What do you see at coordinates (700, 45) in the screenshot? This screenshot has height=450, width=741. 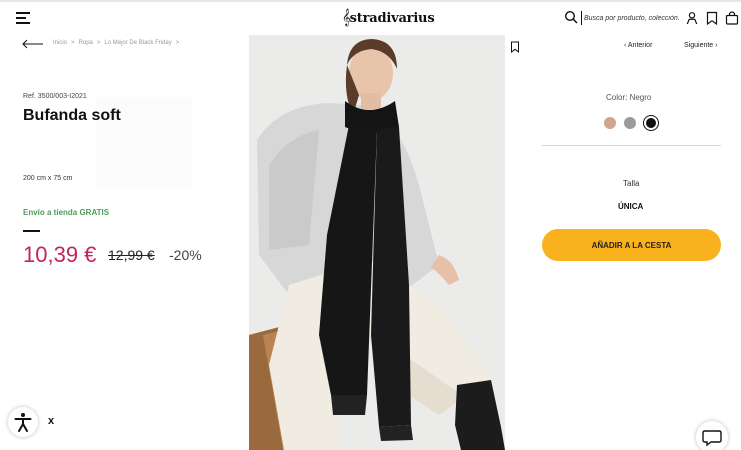 I see `next-product-link: Siguiente ›` at bounding box center [700, 45].